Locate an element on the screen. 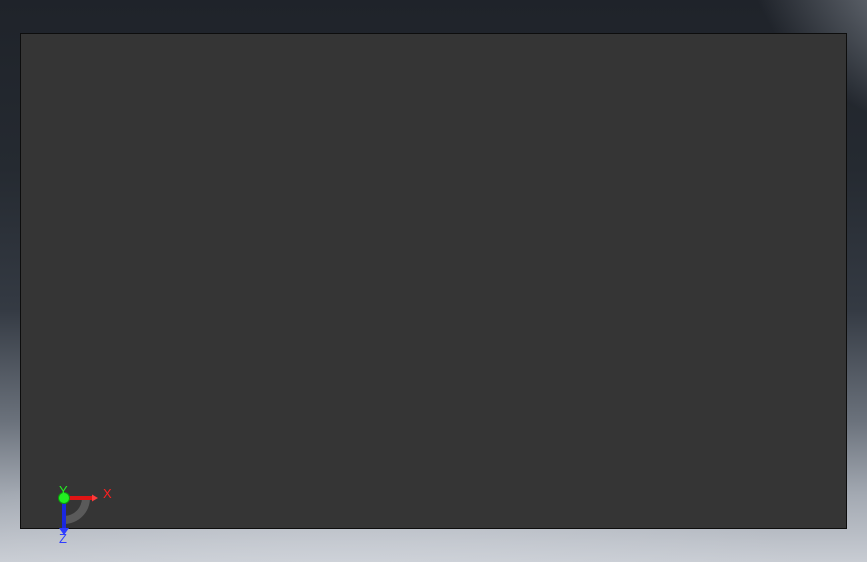  x-axis-label: X is located at coordinates (107, 493).